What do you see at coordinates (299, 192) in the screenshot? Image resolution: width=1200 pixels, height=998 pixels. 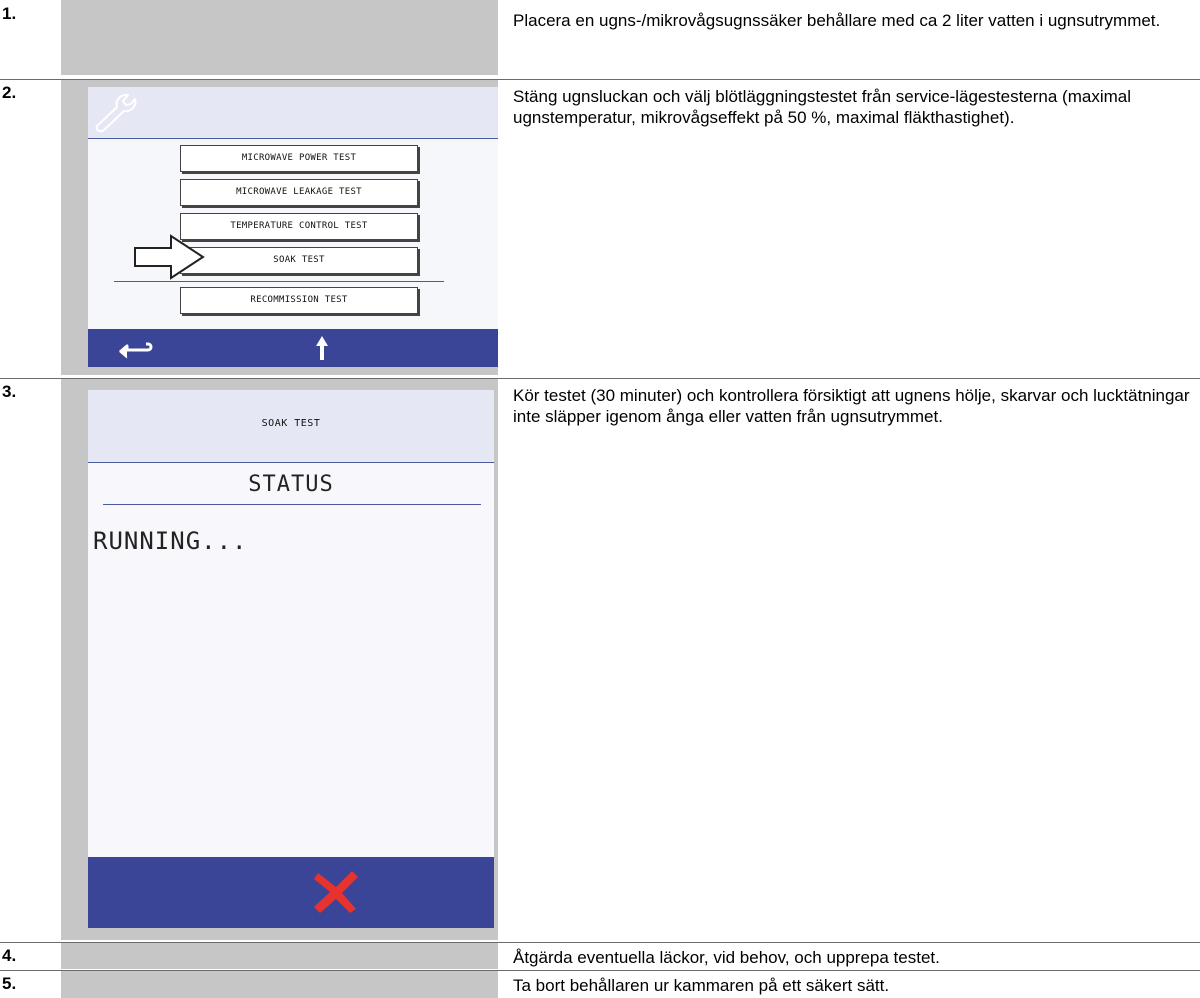 I see `menu-item-microwave-leakage-test: MICROWAVE LEAKAGE TEST` at bounding box center [299, 192].